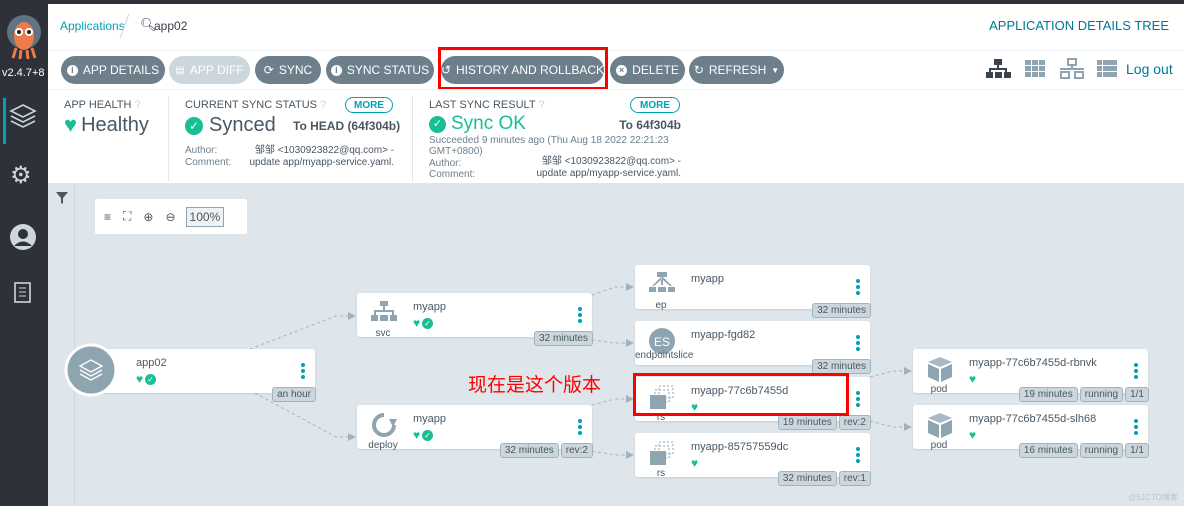 The height and width of the screenshot is (506, 1184). What do you see at coordinates (294, 394) in the screenshot?
I see `age-tag: an hour` at bounding box center [294, 394].